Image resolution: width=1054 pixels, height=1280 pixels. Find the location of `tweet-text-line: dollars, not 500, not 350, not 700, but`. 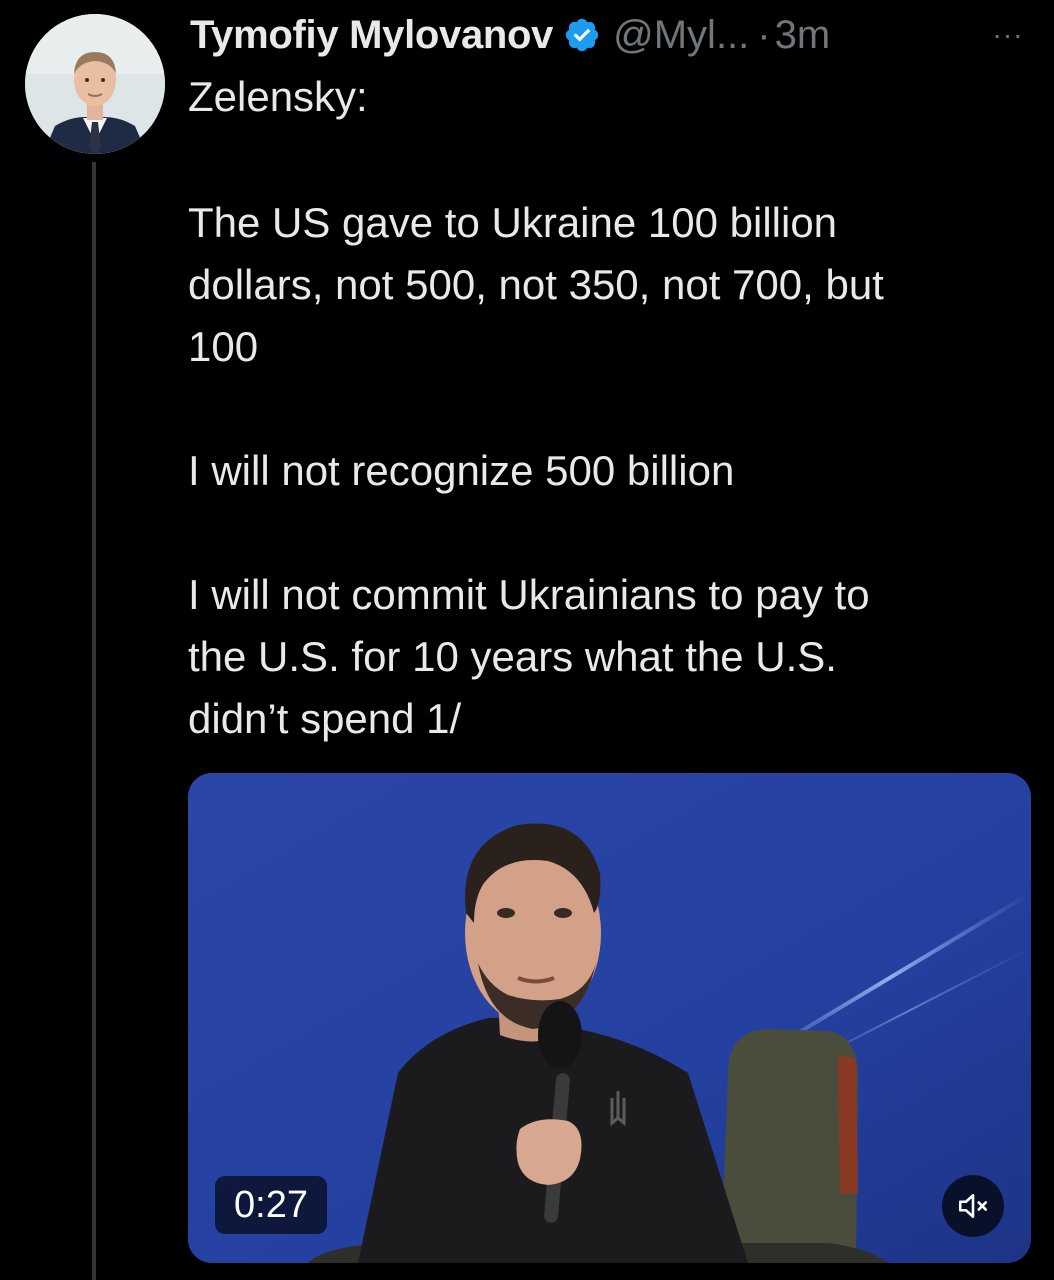

tweet-text-line: dollars, not 500, not 350, not 700, but is located at coordinates (536, 284).